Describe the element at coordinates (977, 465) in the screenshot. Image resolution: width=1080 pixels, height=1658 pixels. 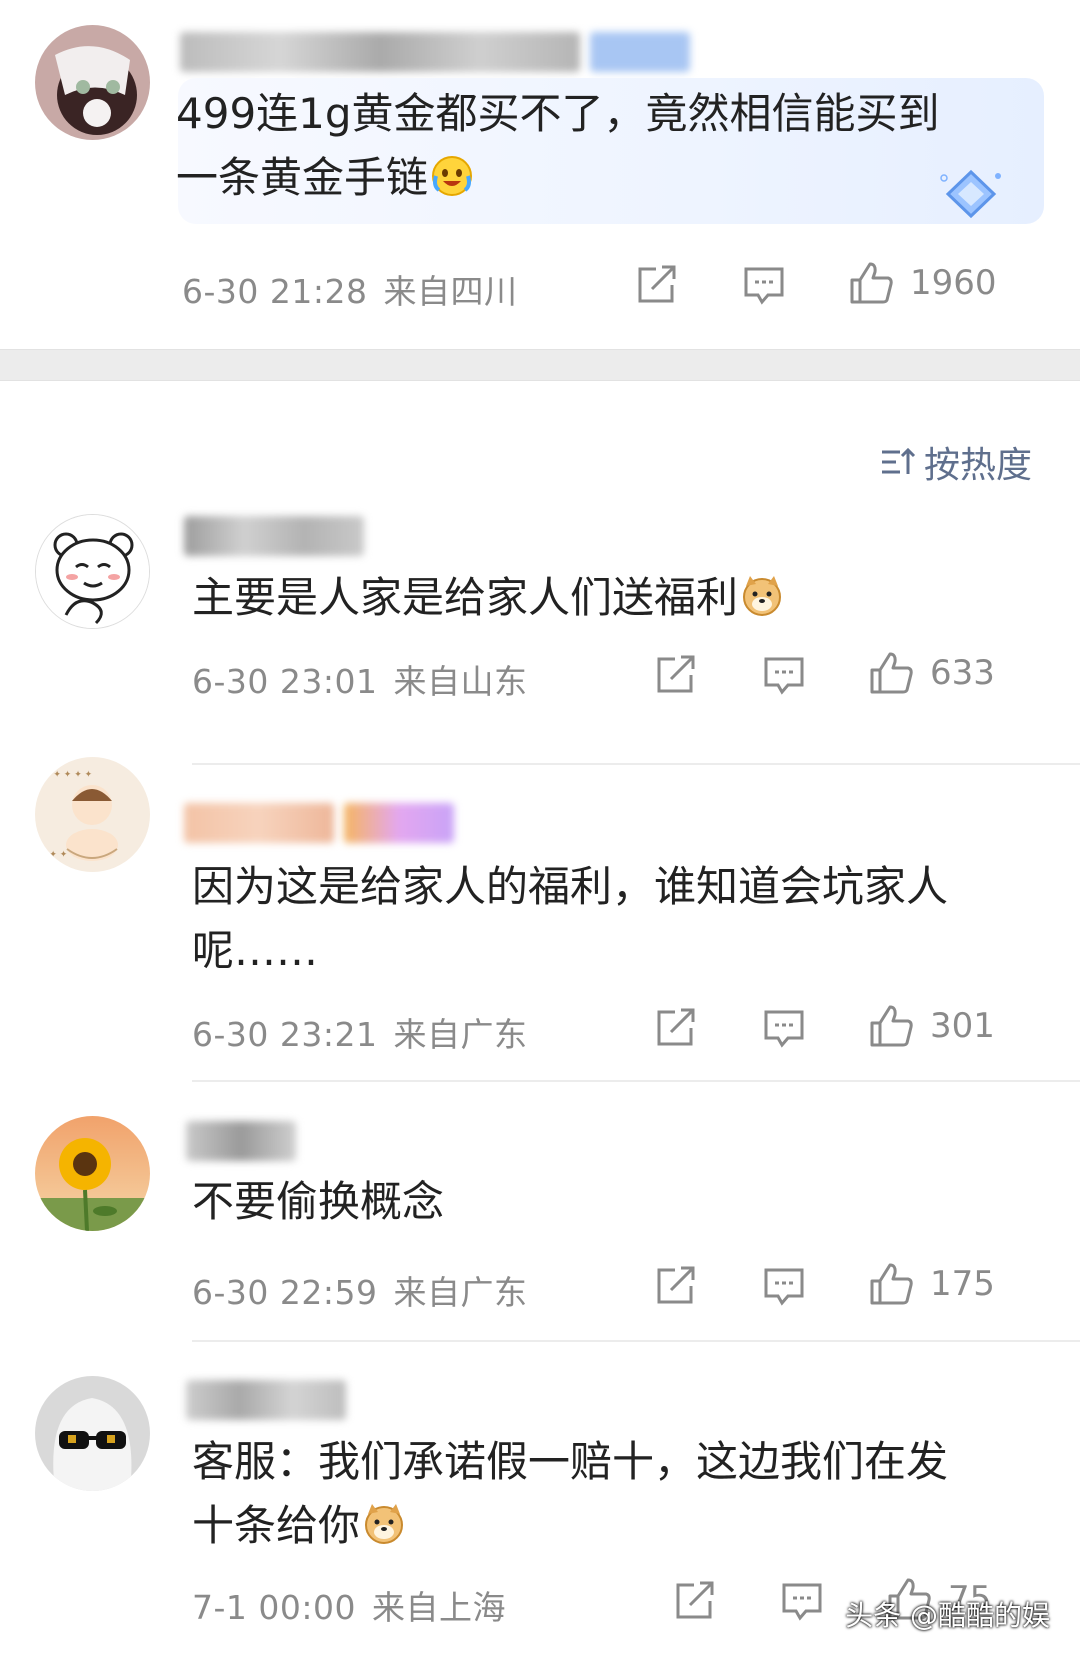
I see `sort-label: 按热度` at that location.